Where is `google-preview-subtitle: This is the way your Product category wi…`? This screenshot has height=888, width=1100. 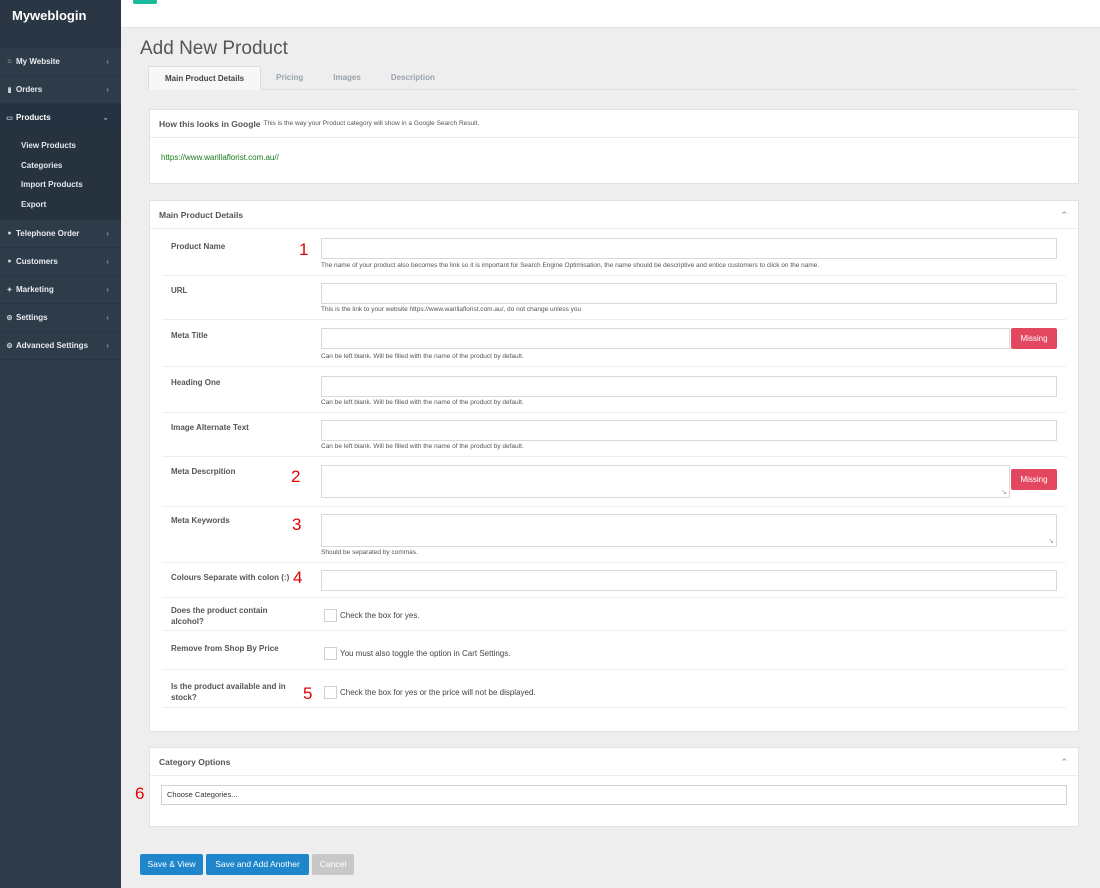 google-preview-subtitle: This is the way your Product category wi… is located at coordinates (371, 123).